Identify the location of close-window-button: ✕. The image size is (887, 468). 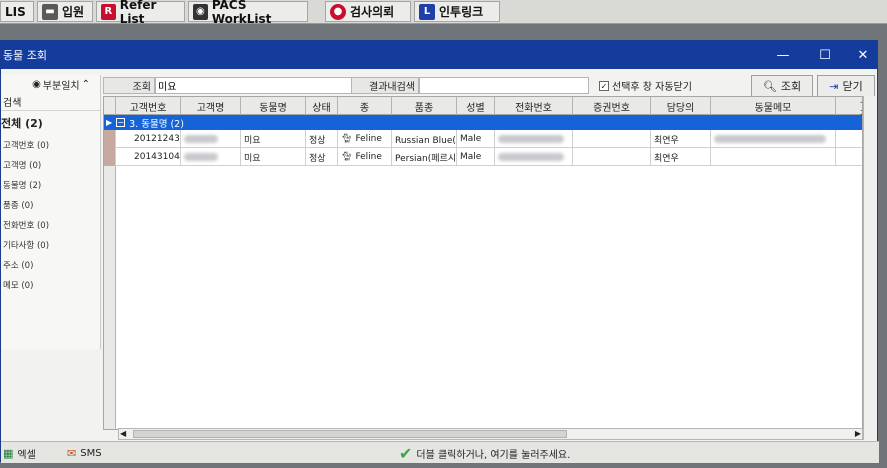
(863, 55).